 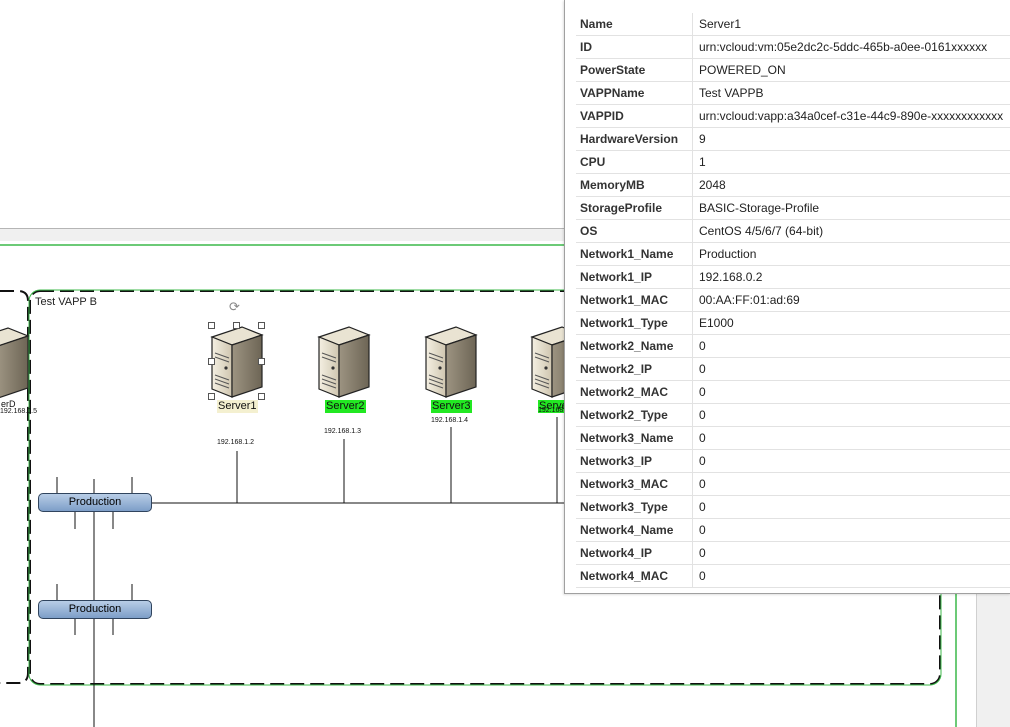 I want to click on property-row: MemoryMB 2048, so click(x=793, y=185).